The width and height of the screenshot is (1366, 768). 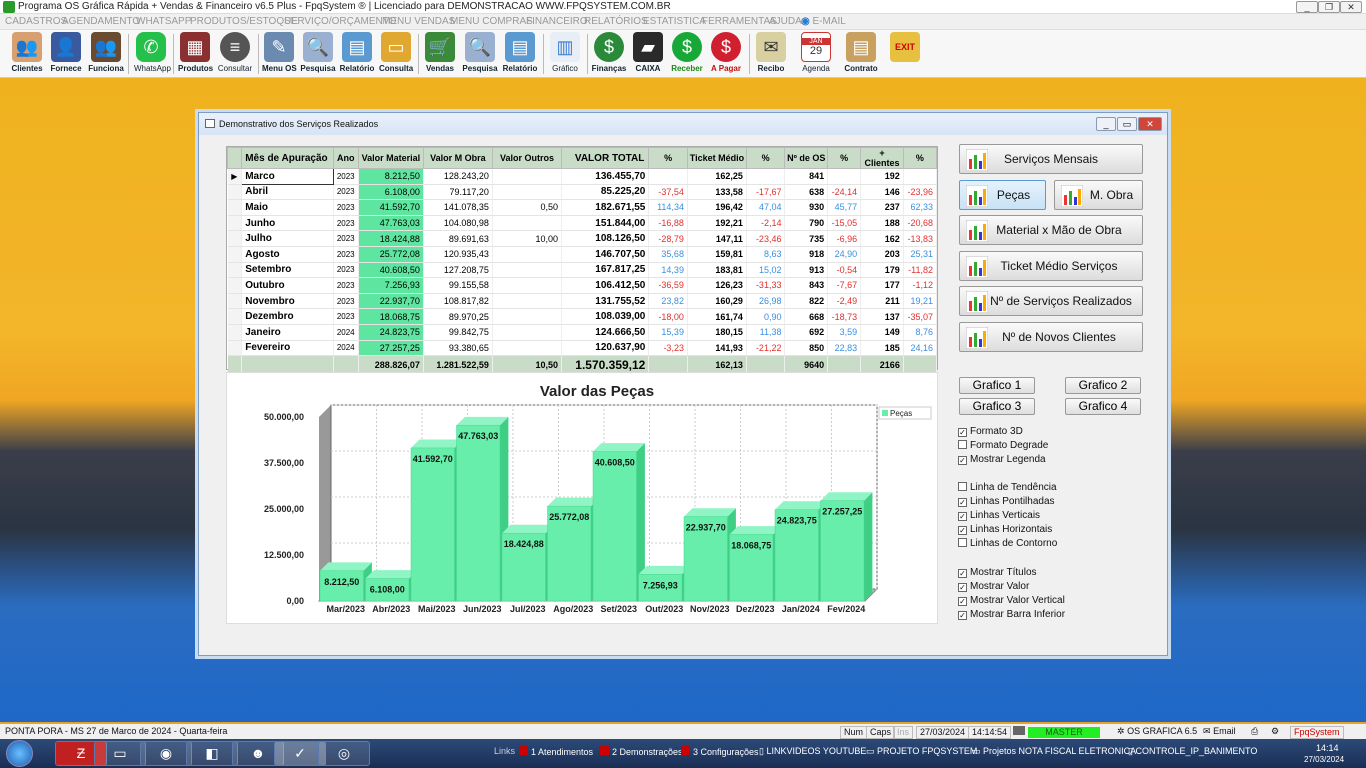 I want to click on table-cell: 192, so click(x=882, y=176).